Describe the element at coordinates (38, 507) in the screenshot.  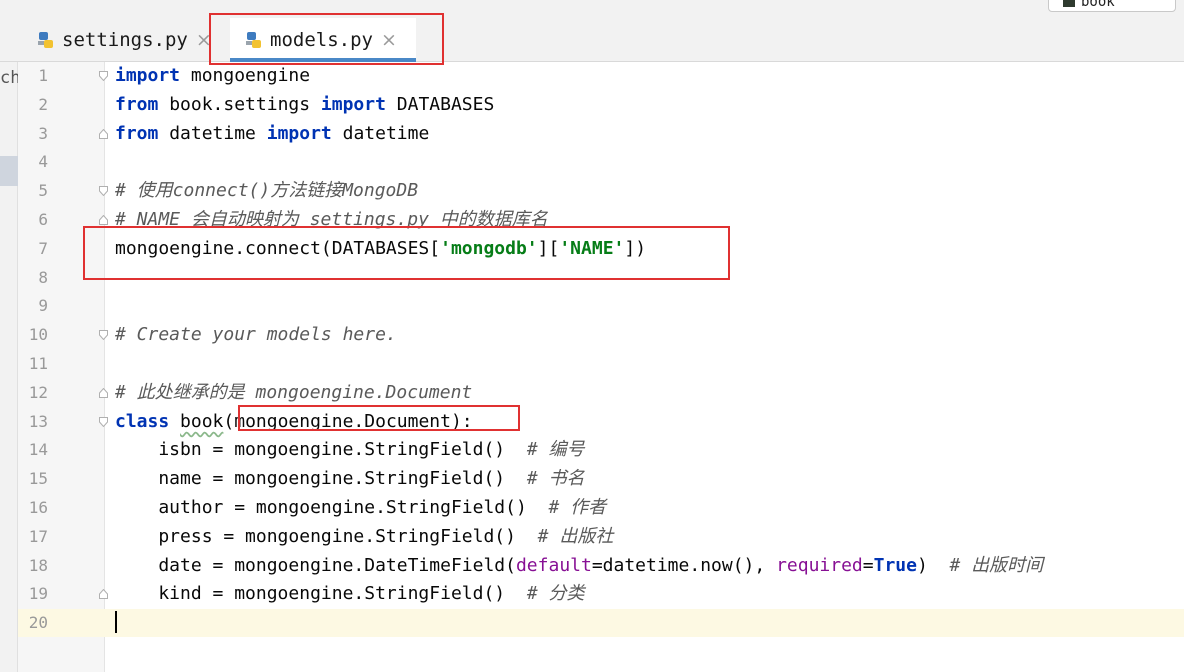
I see `line-number: 16` at that location.